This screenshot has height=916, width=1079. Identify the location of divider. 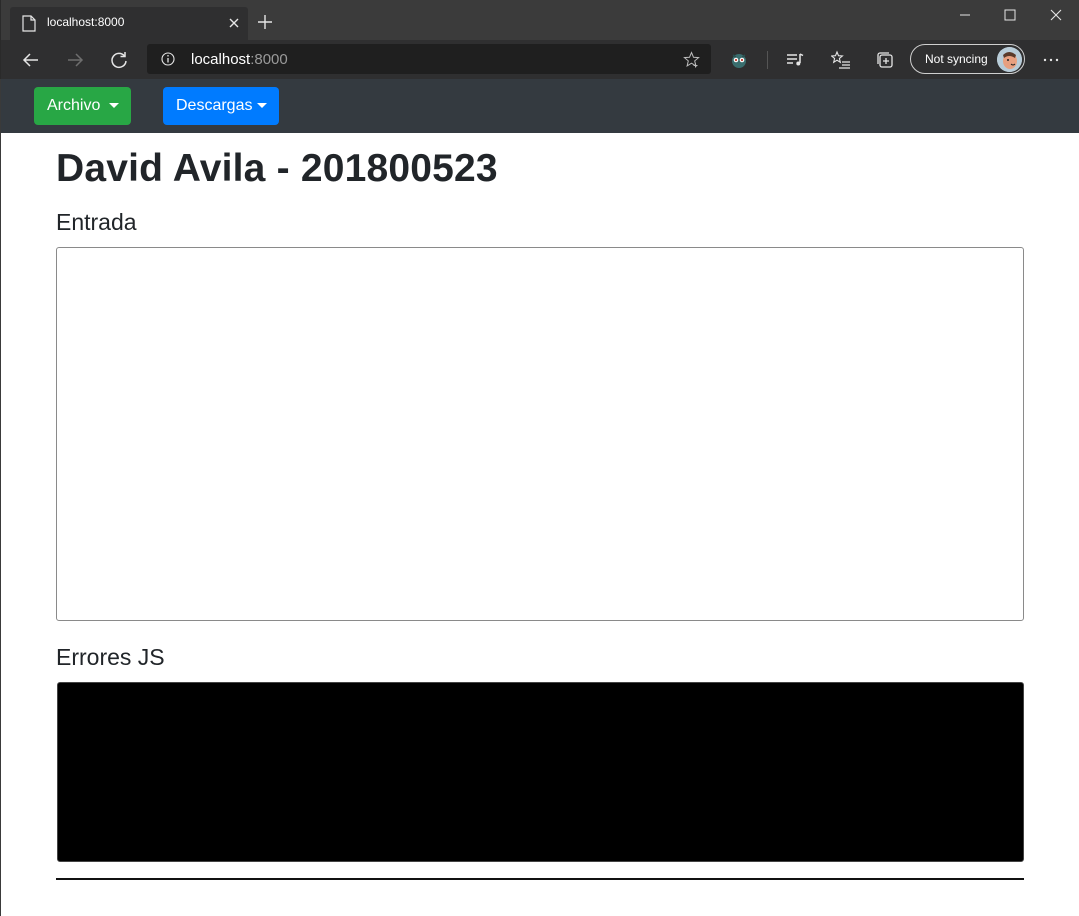
(540, 879).